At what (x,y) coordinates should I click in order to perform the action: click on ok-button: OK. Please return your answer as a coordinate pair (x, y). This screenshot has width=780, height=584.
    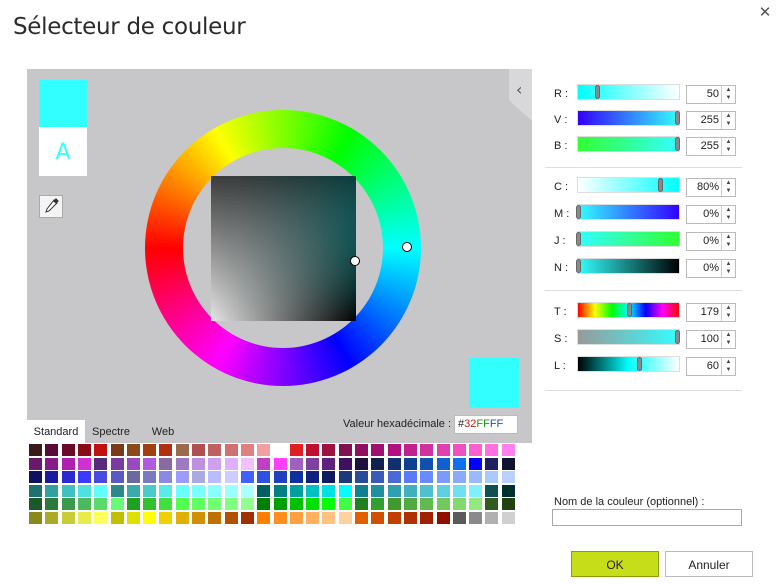
    Looking at the image, I should click on (615, 564).